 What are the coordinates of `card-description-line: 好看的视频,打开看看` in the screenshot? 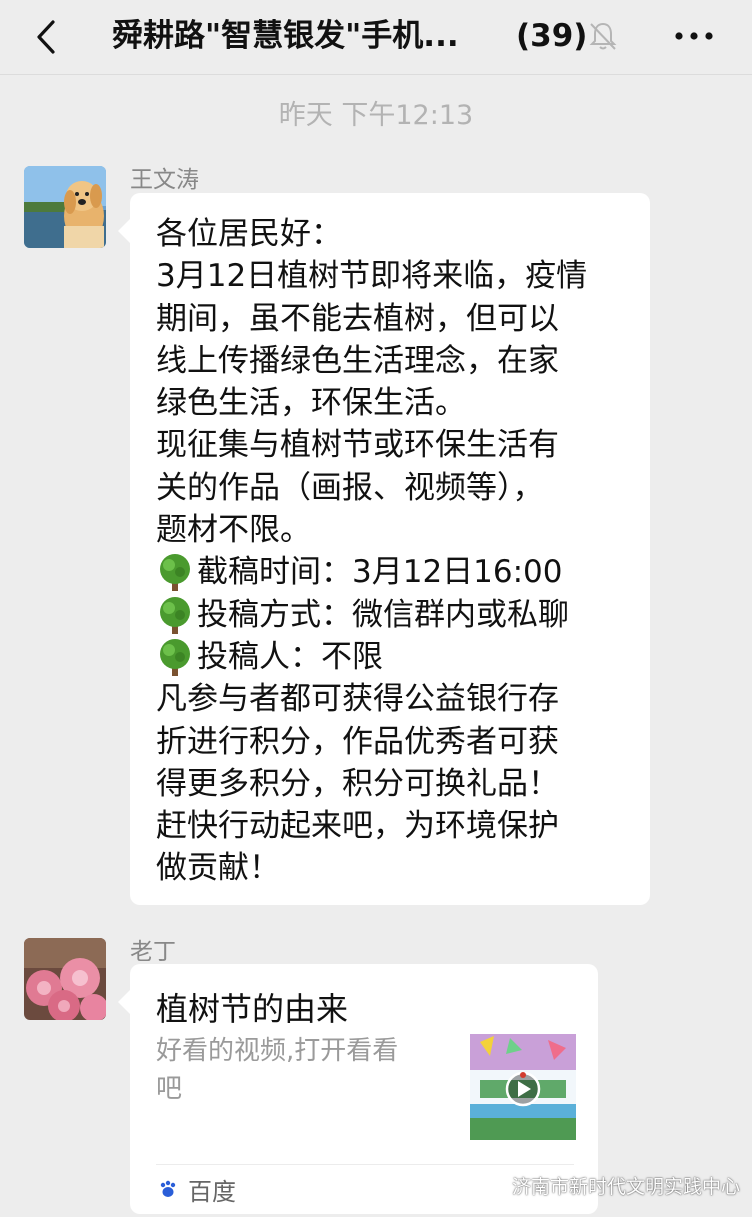 It's located at (277, 1051).